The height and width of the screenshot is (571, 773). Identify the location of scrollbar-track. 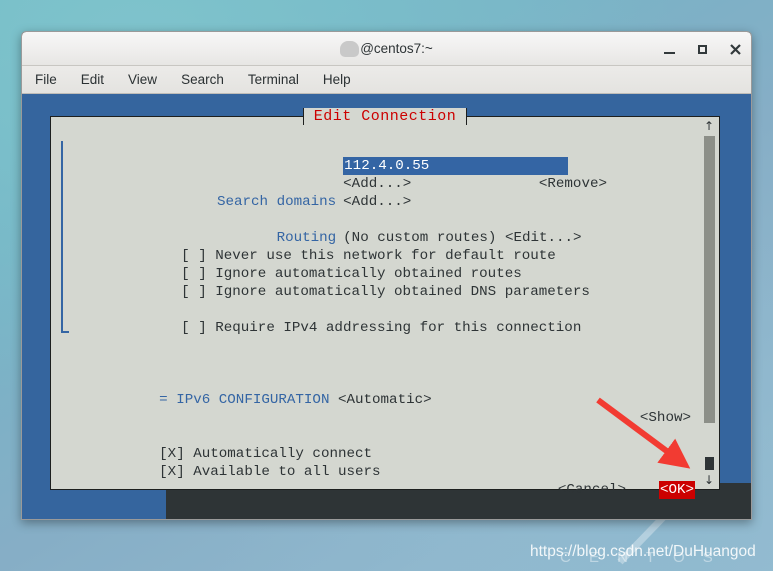
(709, 303).